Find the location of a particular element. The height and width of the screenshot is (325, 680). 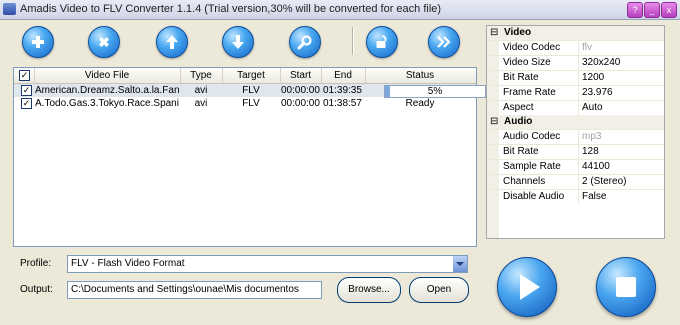

padlock-icon is located at coordinates (381, 41).